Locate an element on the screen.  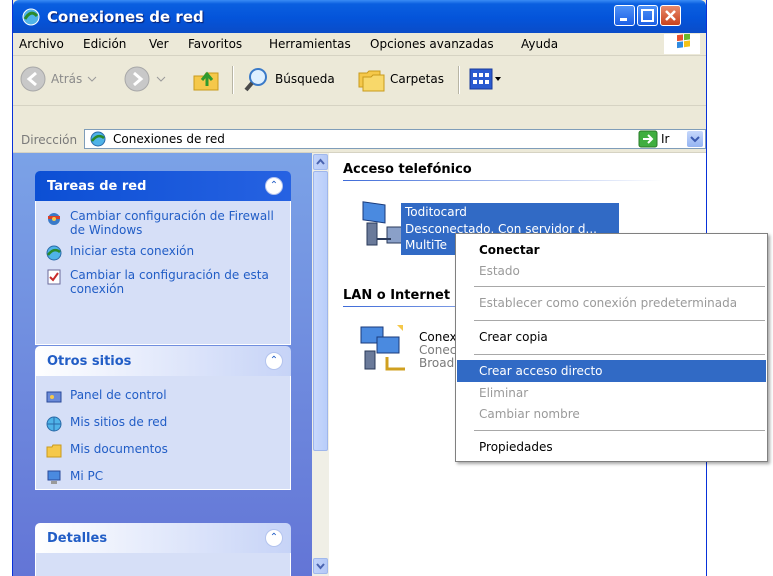
menu-item-conectar: Conectar is located at coordinates (611, 250).